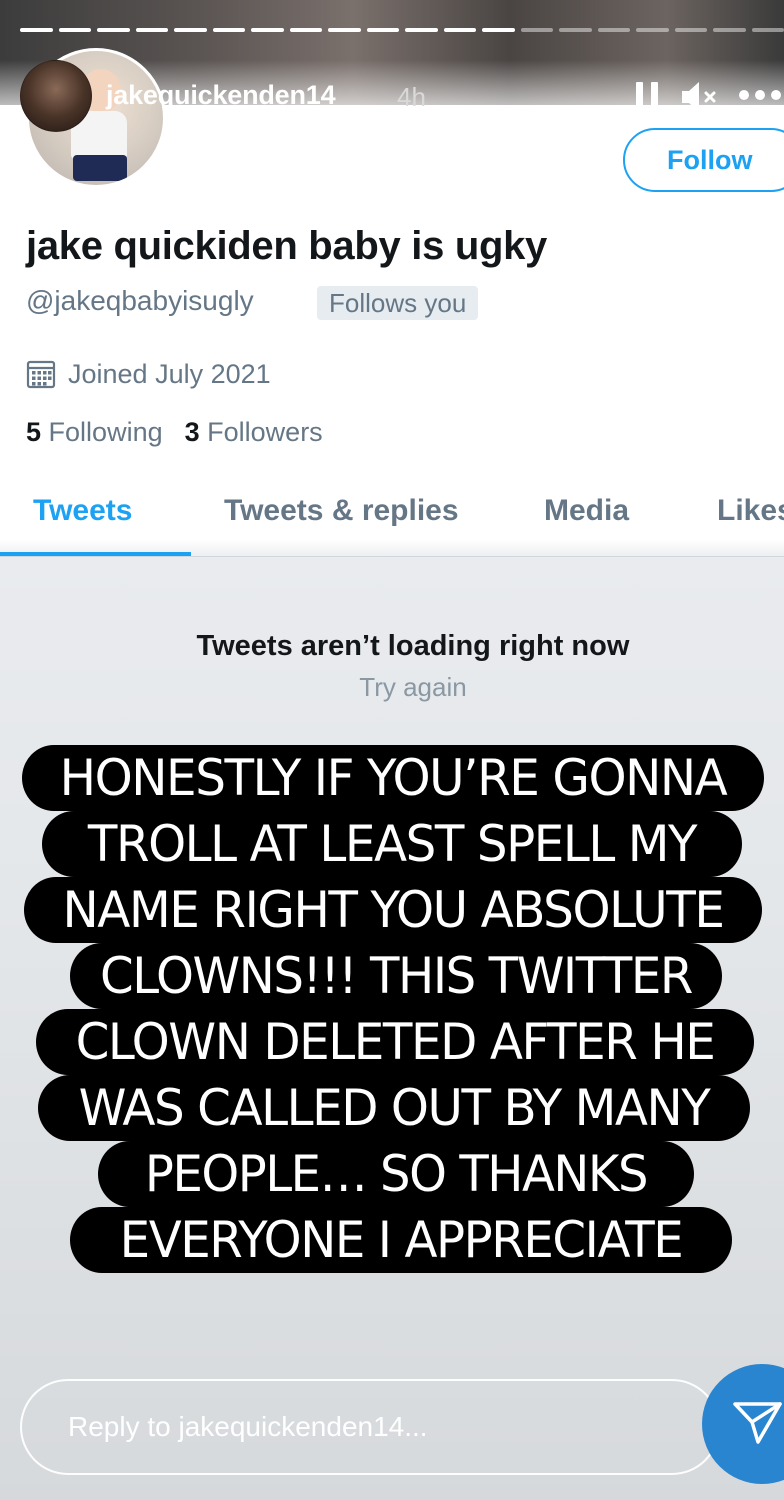  What do you see at coordinates (265, 432) in the screenshot?
I see `followers-label: Followers` at bounding box center [265, 432].